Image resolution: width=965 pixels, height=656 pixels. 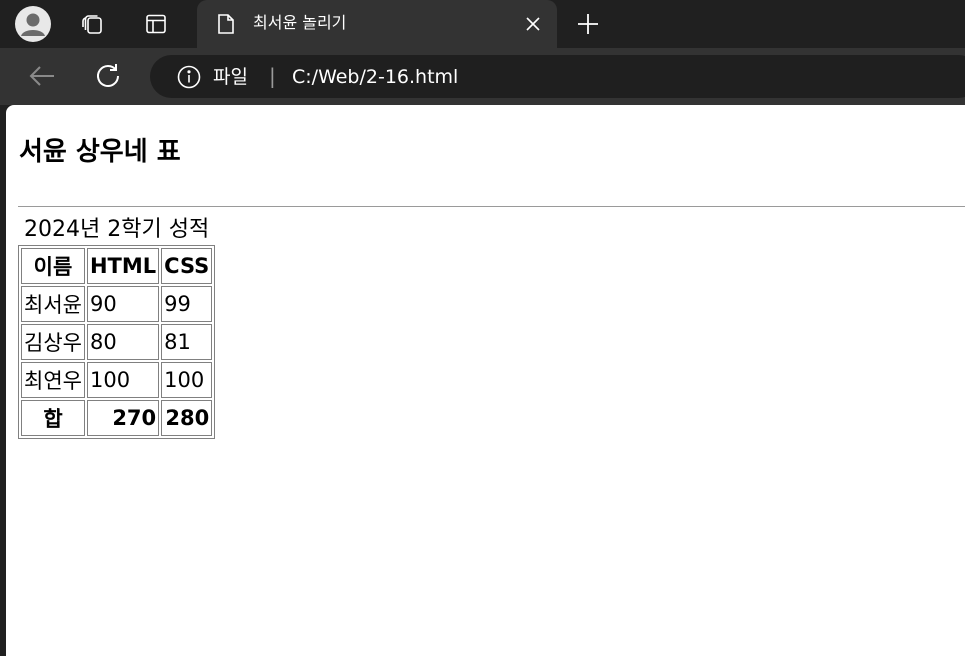 What do you see at coordinates (53, 418) in the screenshot?
I see `footer-label: 합` at bounding box center [53, 418].